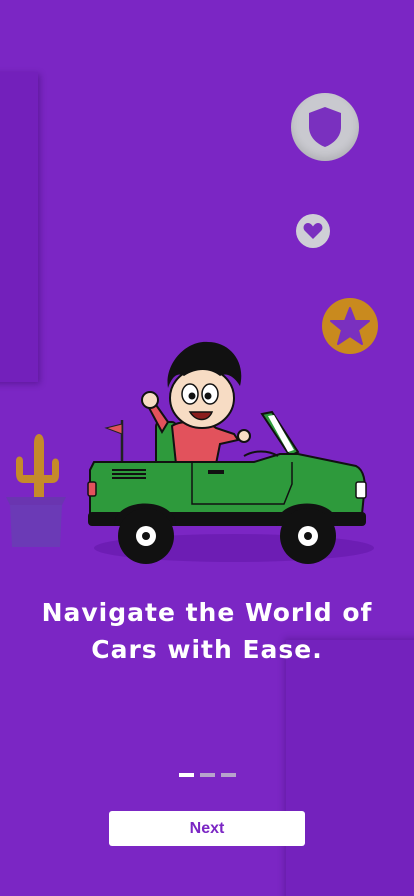 The image size is (414, 896). What do you see at coordinates (207, 828) in the screenshot?
I see `next-button: Next` at bounding box center [207, 828].